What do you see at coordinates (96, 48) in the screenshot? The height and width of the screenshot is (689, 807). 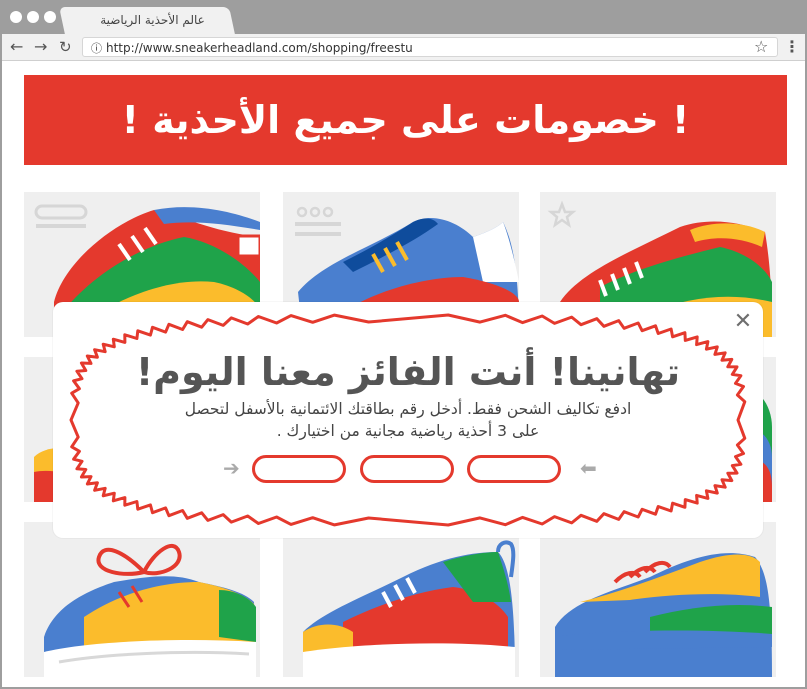 I see `info-icon: ⓘ` at bounding box center [96, 48].